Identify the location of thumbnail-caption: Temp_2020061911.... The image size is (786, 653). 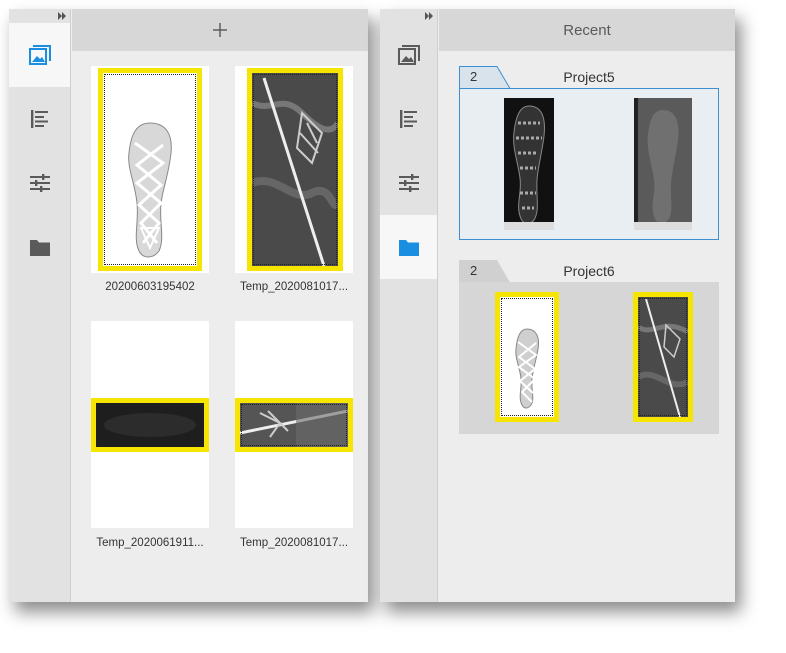
(150, 543).